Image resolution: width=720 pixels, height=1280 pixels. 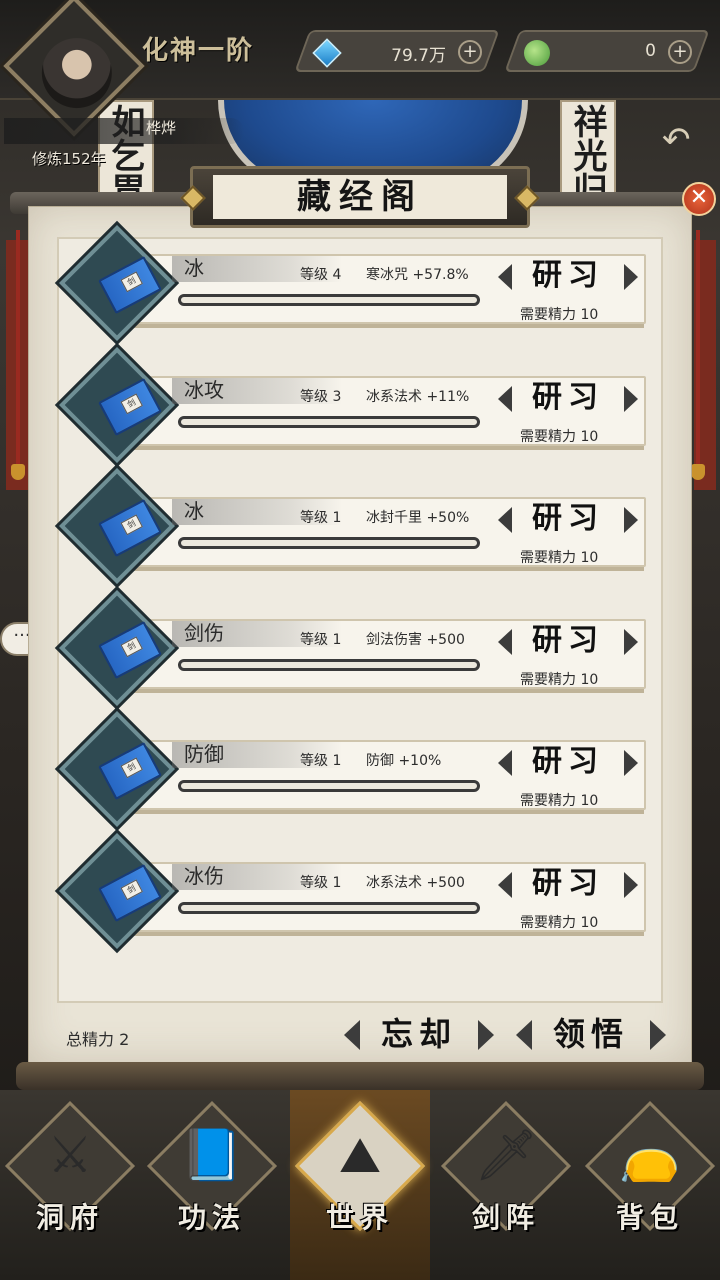 What do you see at coordinates (419, 1035) in the screenshot?
I see `forget-button: 忘却` at bounding box center [419, 1035].